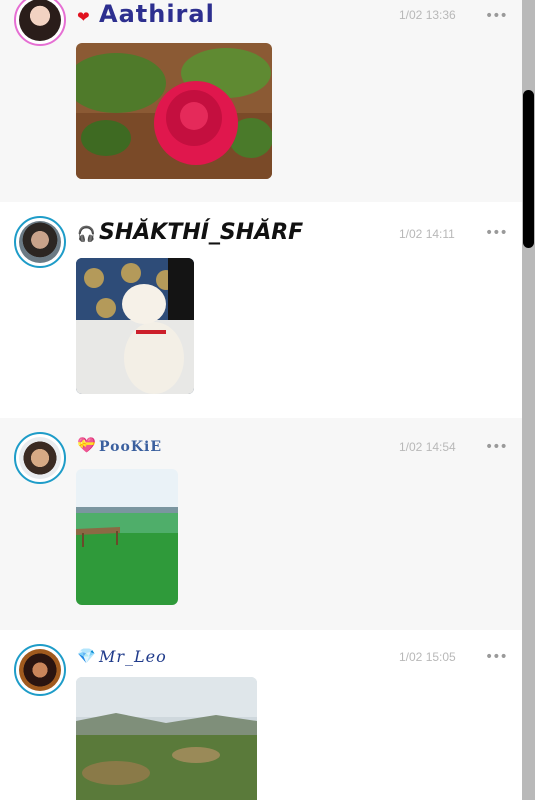 The width and height of the screenshot is (535, 800). Describe the element at coordinates (528, 169) in the screenshot. I see `scrollbar-thumb` at that location.